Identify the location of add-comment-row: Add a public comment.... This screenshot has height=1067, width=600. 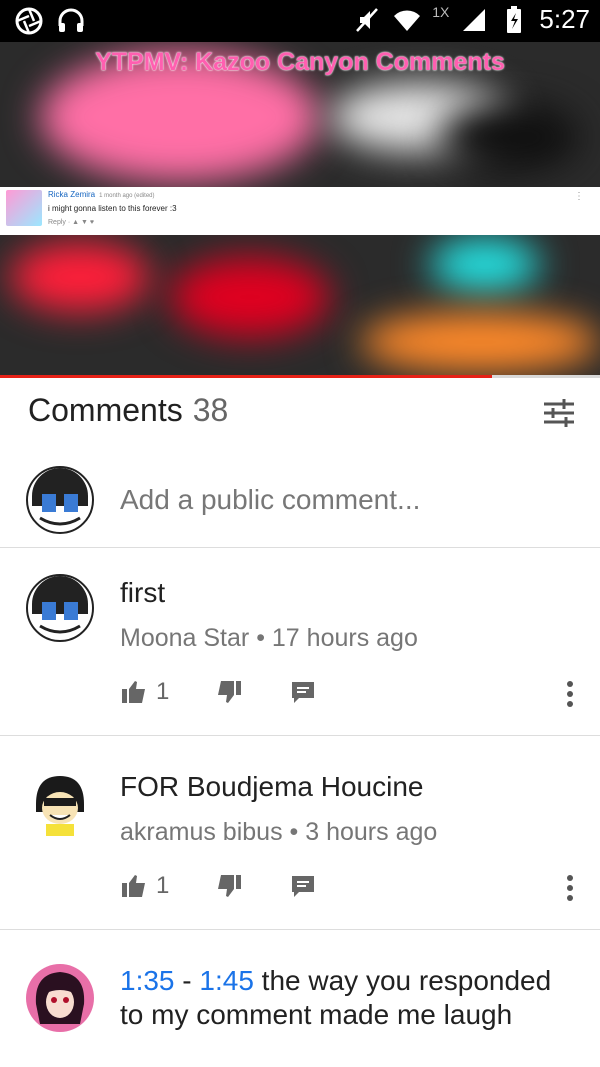
(300, 505).